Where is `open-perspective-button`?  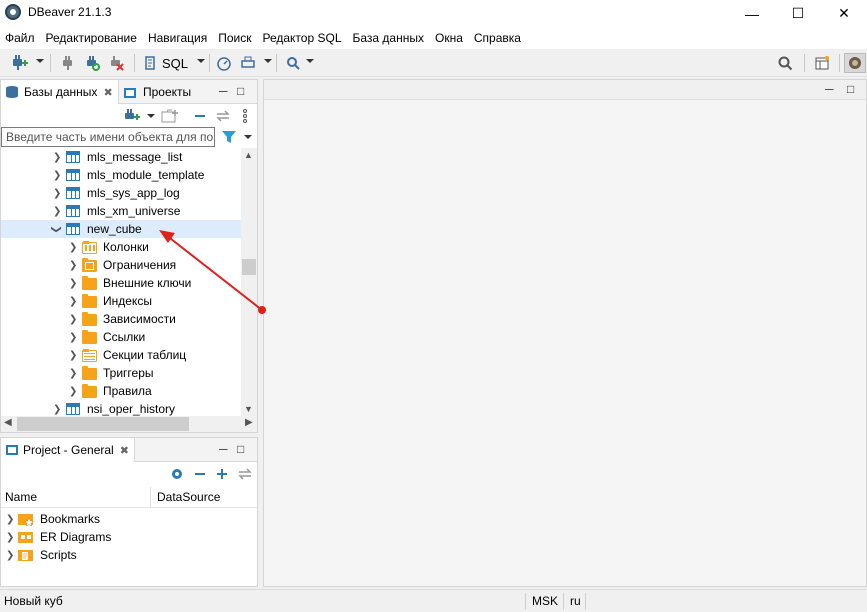
open-perspective-button is located at coordinates (822, 63).